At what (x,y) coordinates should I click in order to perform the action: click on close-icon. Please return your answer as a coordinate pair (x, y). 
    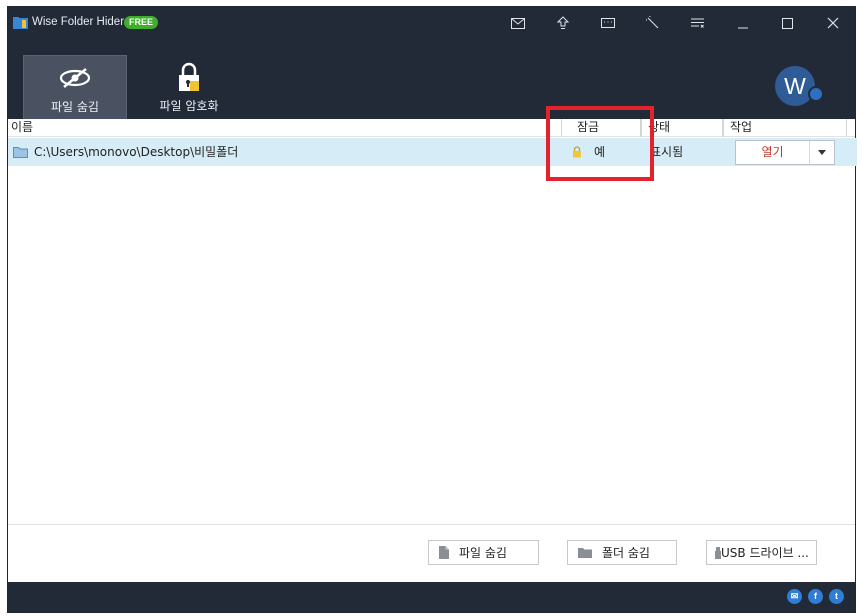
    Looking at the image, I should click on (832, 23).